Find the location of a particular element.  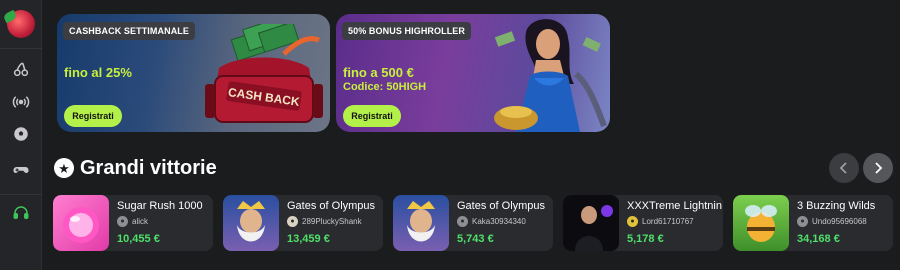

game-name: XXXTreme Lightnin is located at coordinates (674, 206).